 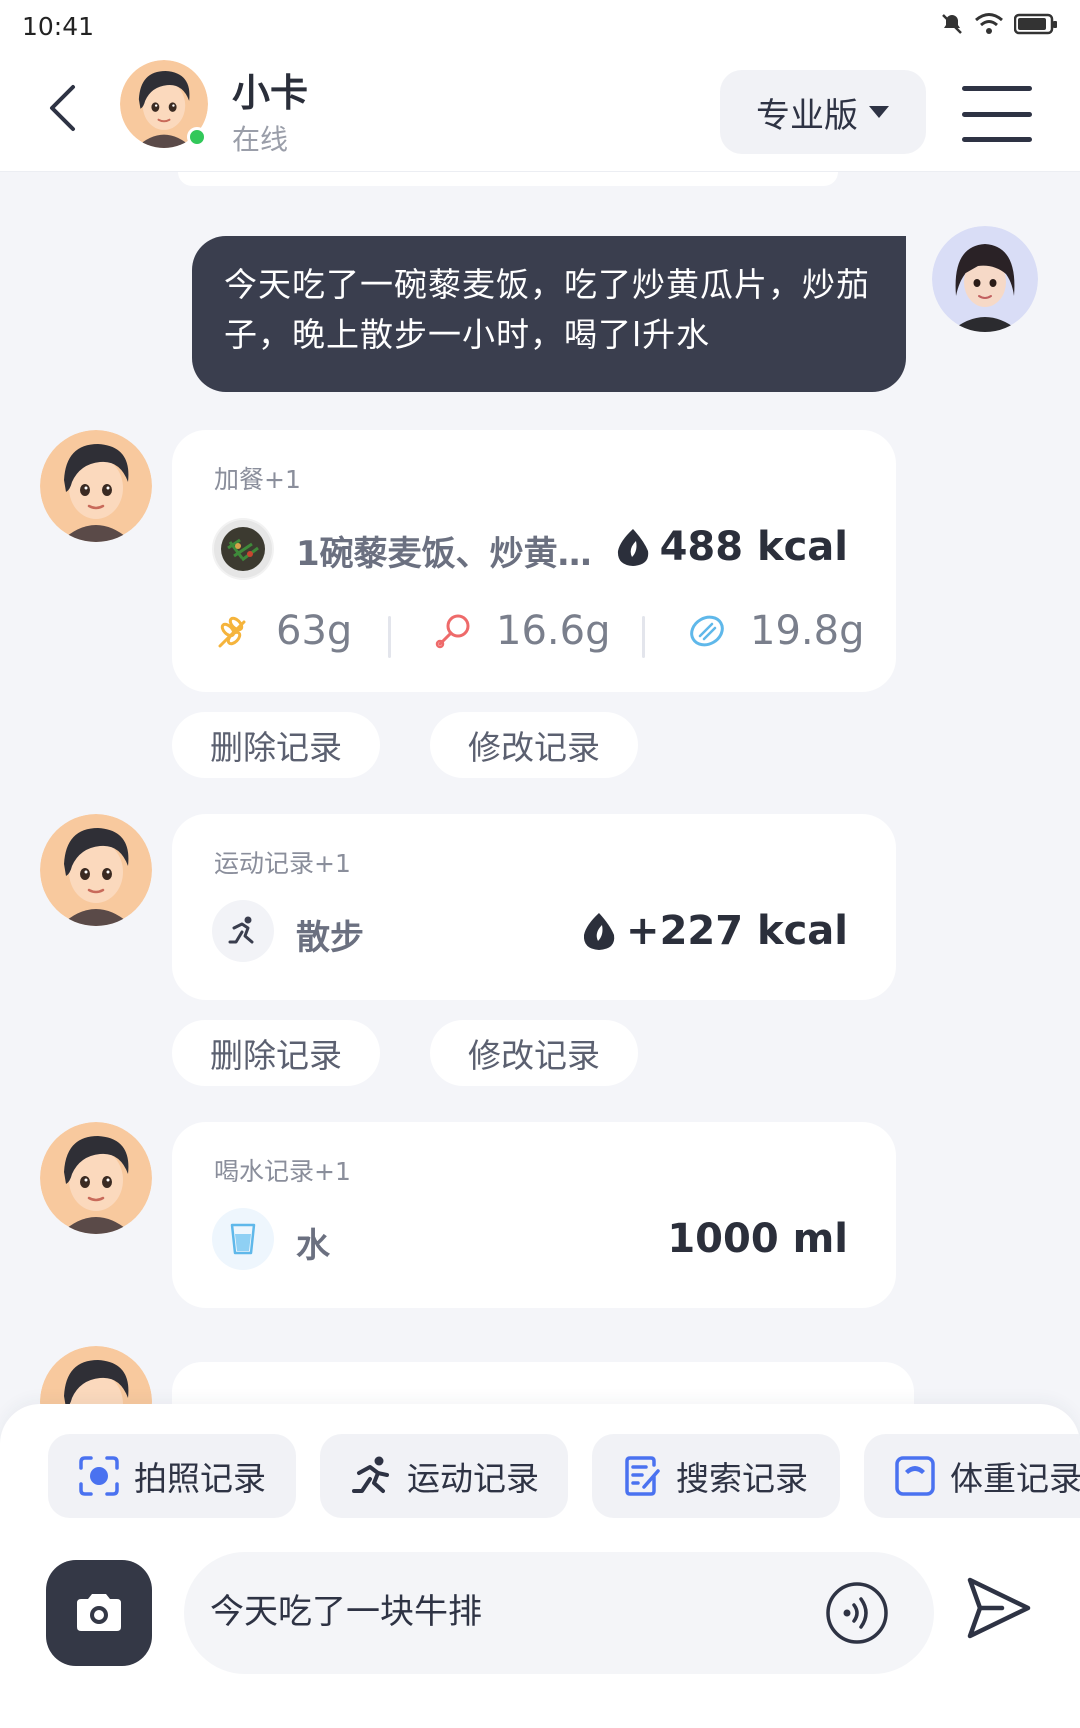 What do you see at coordinates (473, 1478) in the screenshot?
I see `exercise-record-label: 运动记录` at bounding box center [473, 1478].